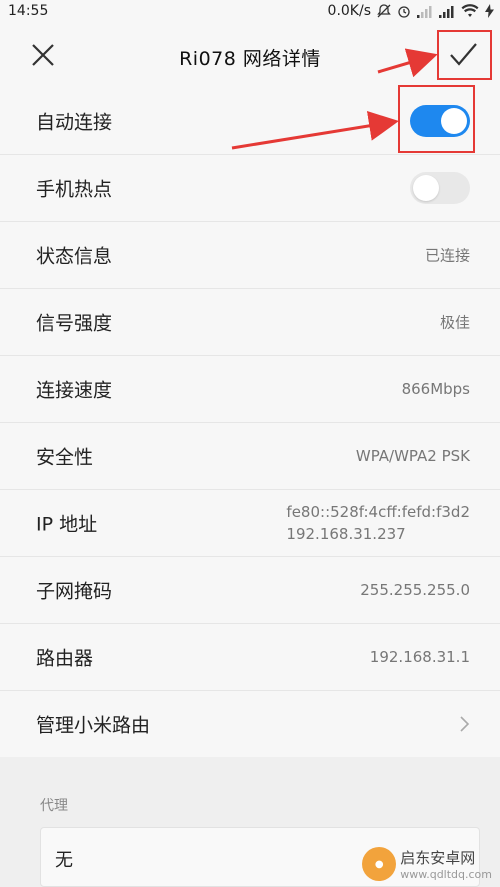 This screenshot has height=887, width=500. Describe the element at coordinates (74, 256) in the screenshot. I see `row-label: 状态信息` at that location.